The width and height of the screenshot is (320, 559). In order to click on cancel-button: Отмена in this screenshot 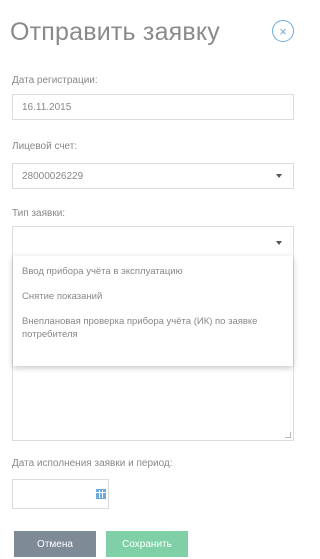, I will do `click(55, 544)`.